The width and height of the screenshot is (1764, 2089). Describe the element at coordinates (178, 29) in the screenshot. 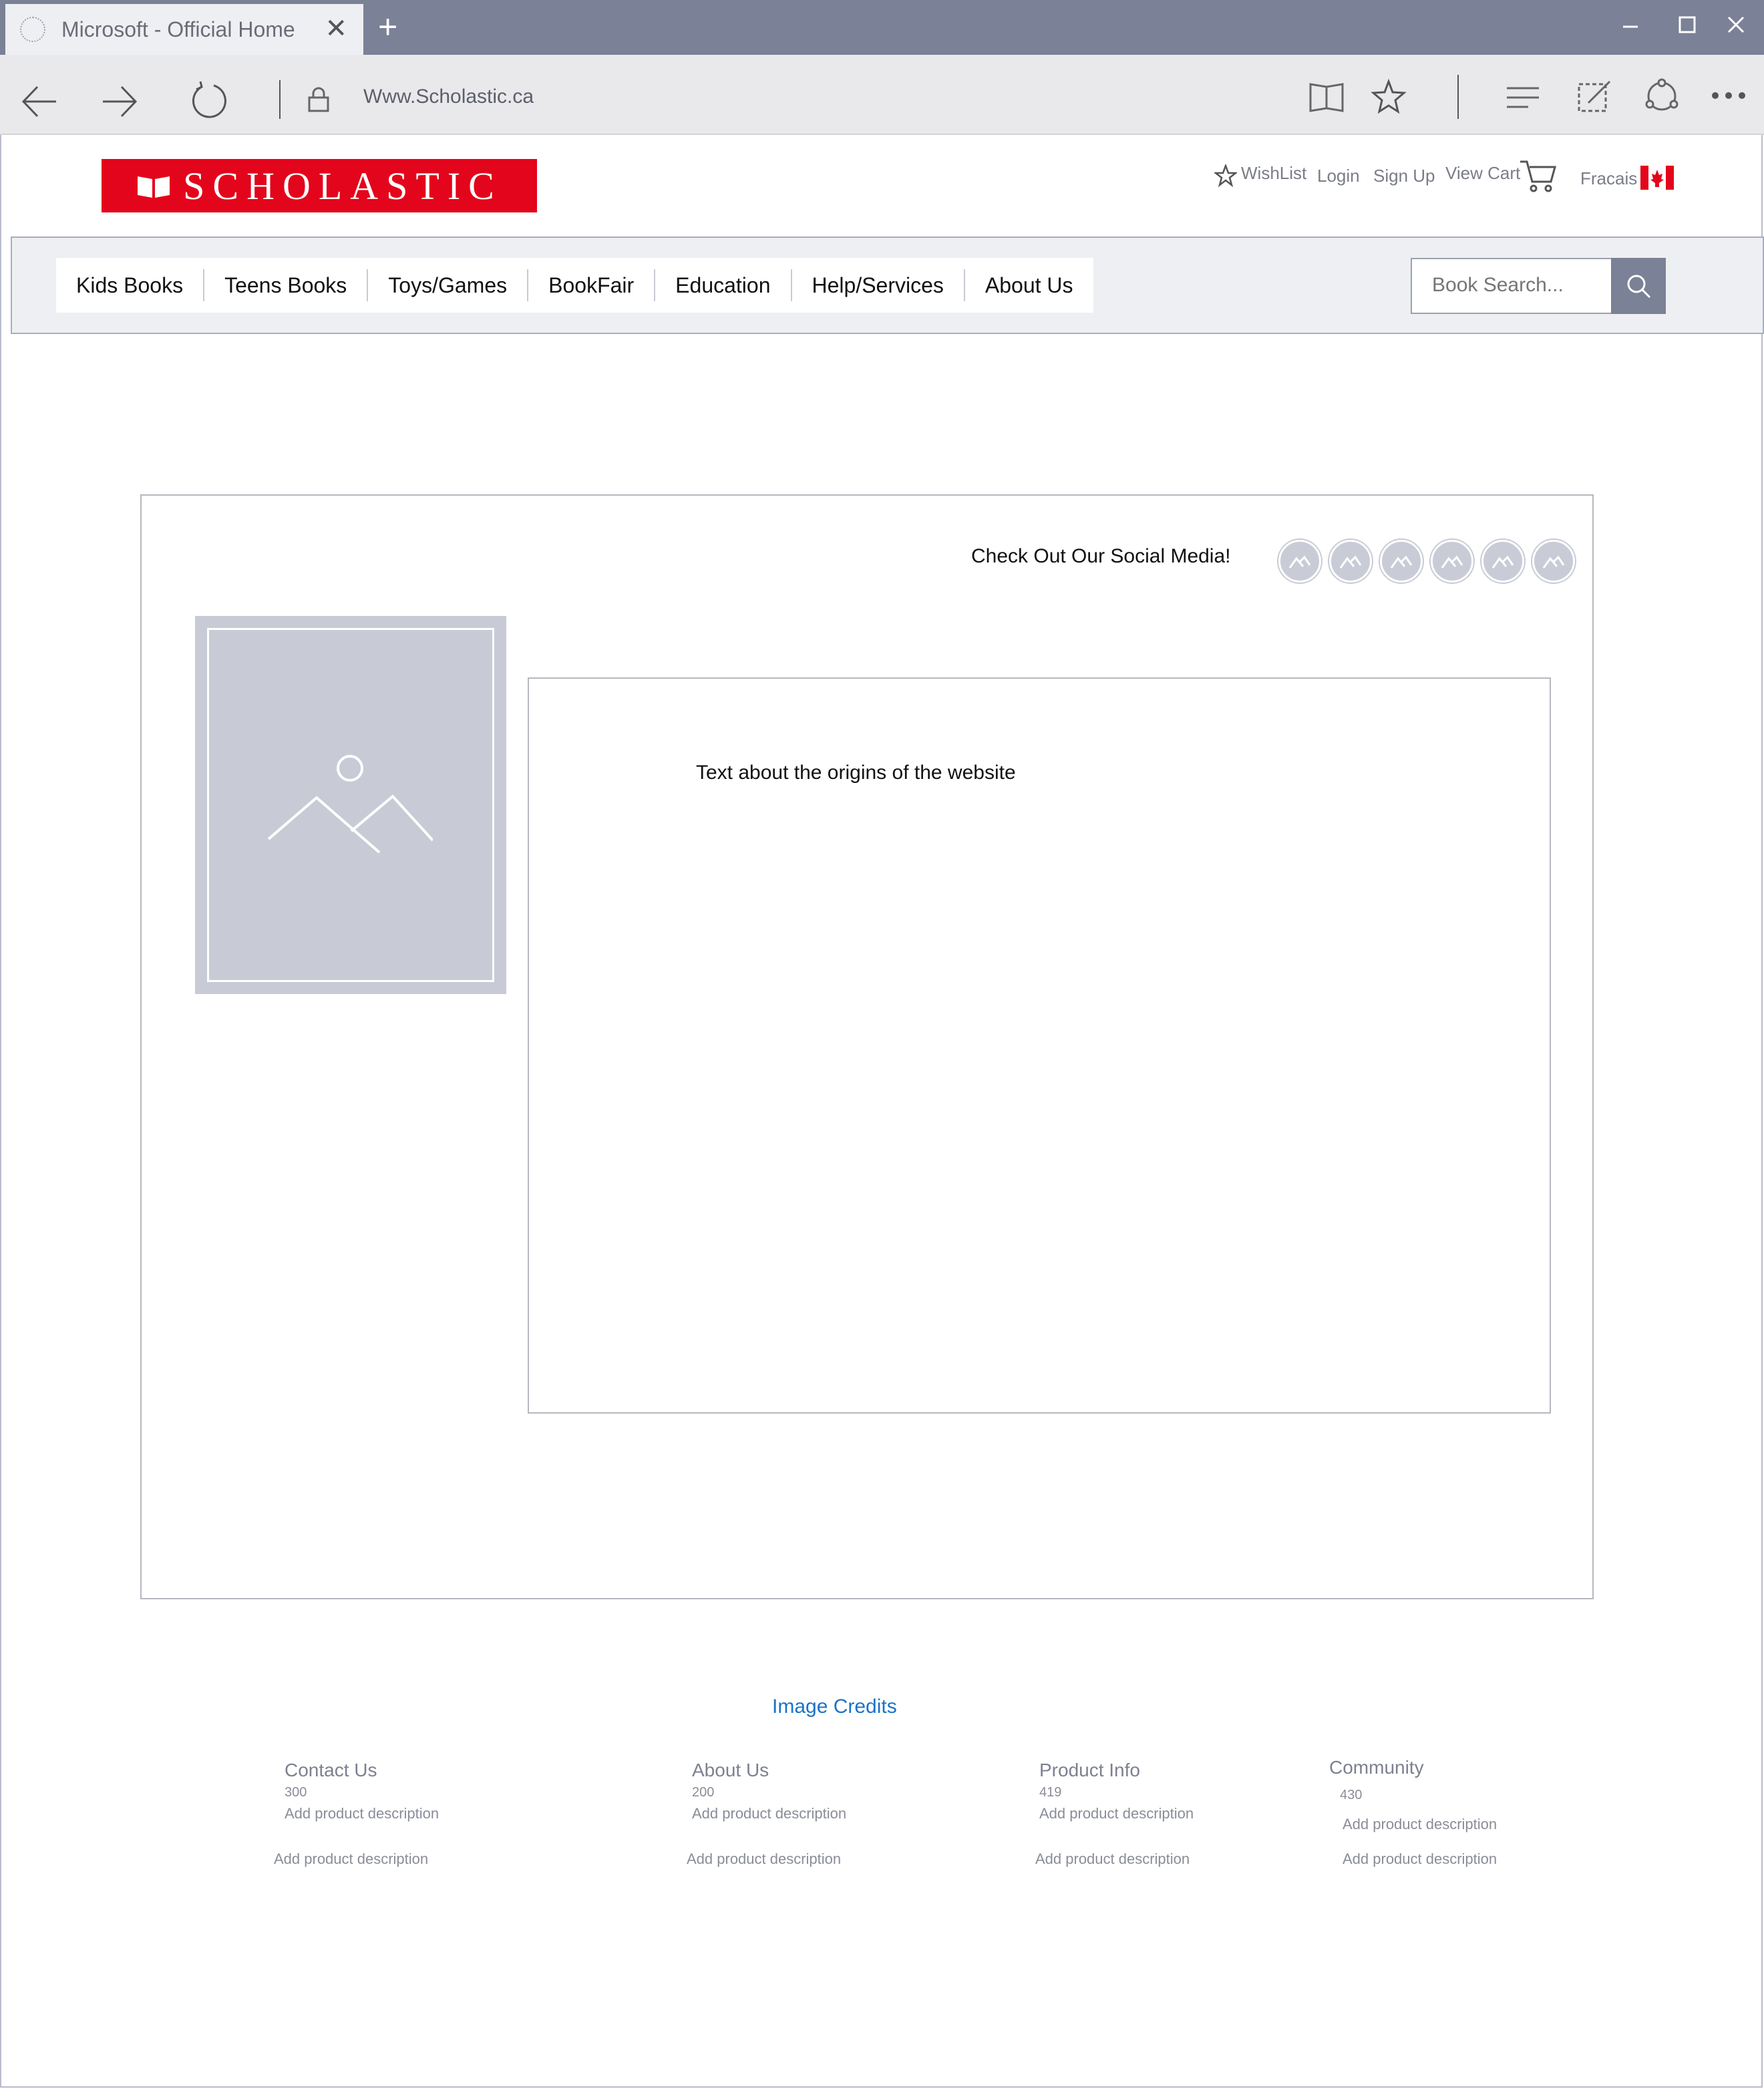

I see `tab-title: Microsoft - Official Home` at that location.